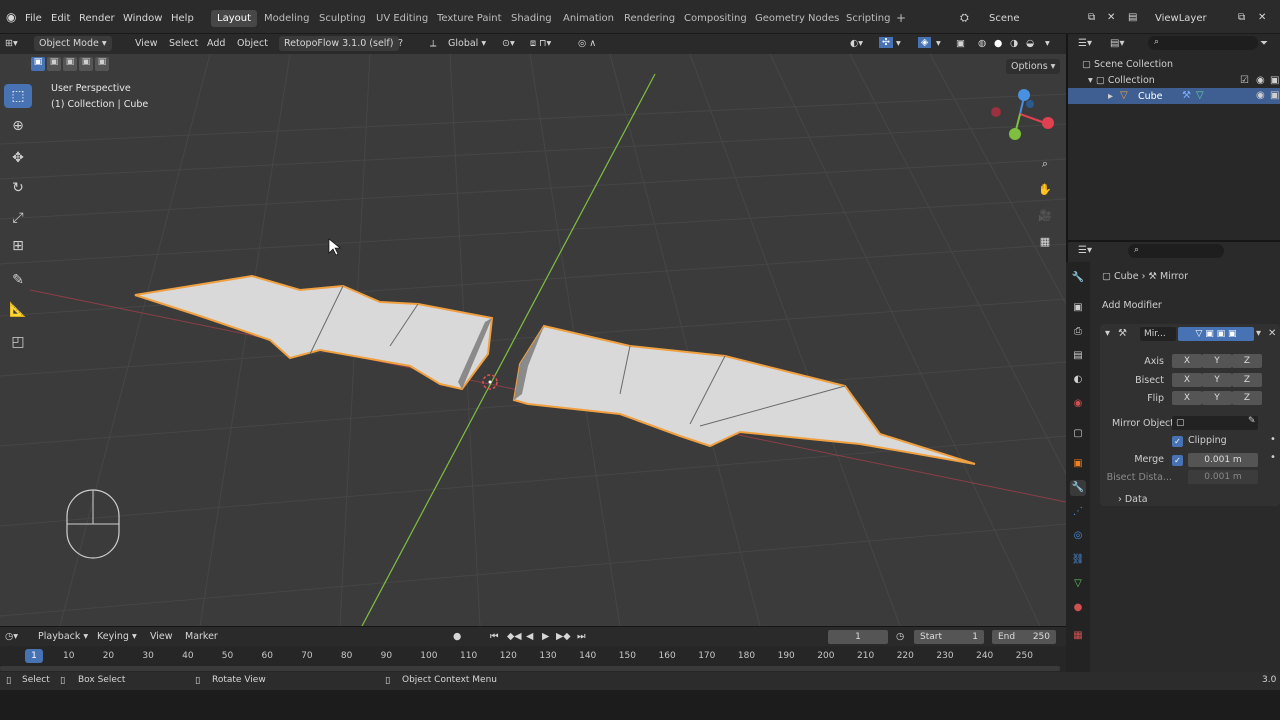 The width and height of the screenshot is (1280, 720). What do you see at coordinates (33, 18) in the screenshot?
I see `menu-file: File` at bounding box center [33, 18].